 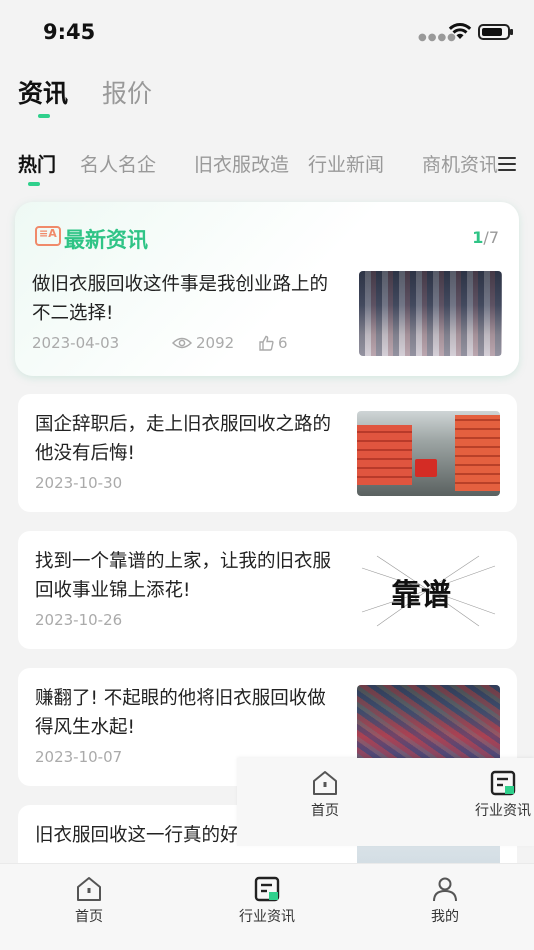 I want to click on floating-tab-home: 首页, so click(x=325, y=795).